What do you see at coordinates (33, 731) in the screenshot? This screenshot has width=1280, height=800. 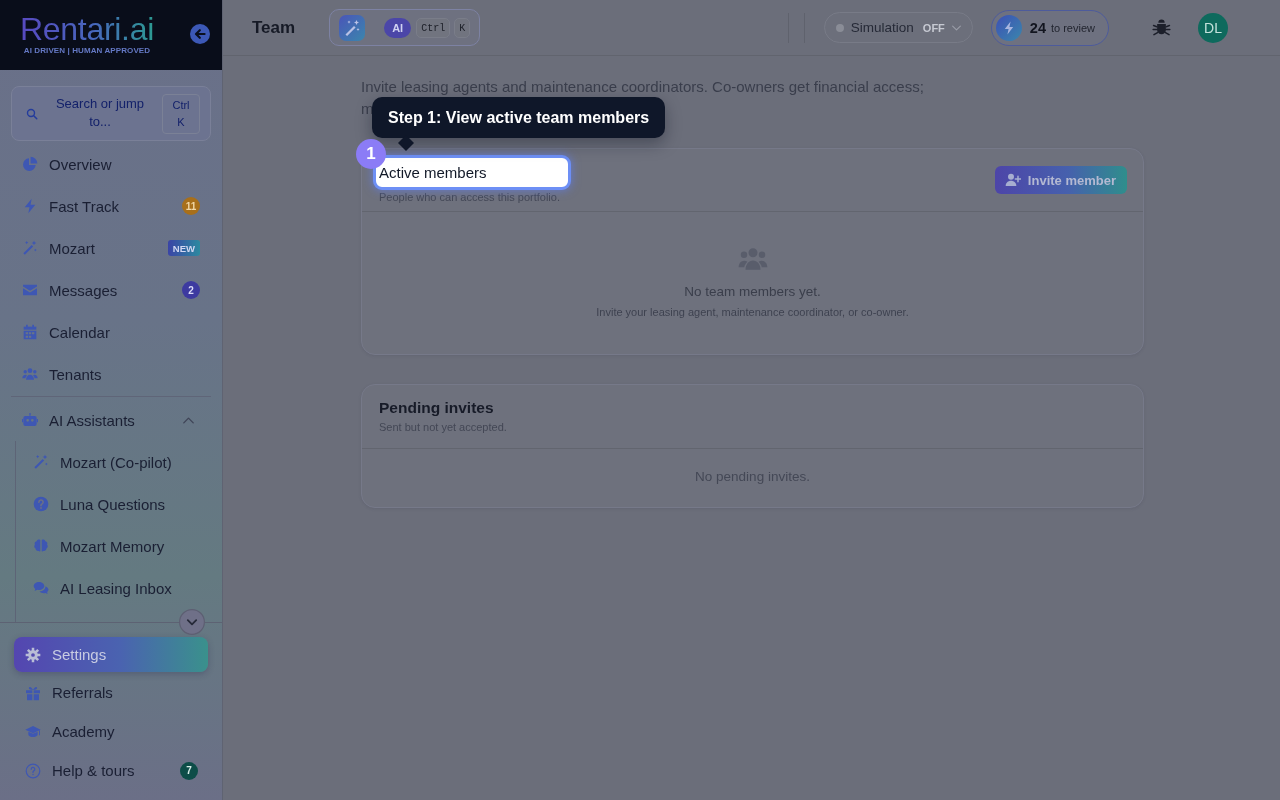 I see `graduation-cap-icon` at bounding box center [33, 731].